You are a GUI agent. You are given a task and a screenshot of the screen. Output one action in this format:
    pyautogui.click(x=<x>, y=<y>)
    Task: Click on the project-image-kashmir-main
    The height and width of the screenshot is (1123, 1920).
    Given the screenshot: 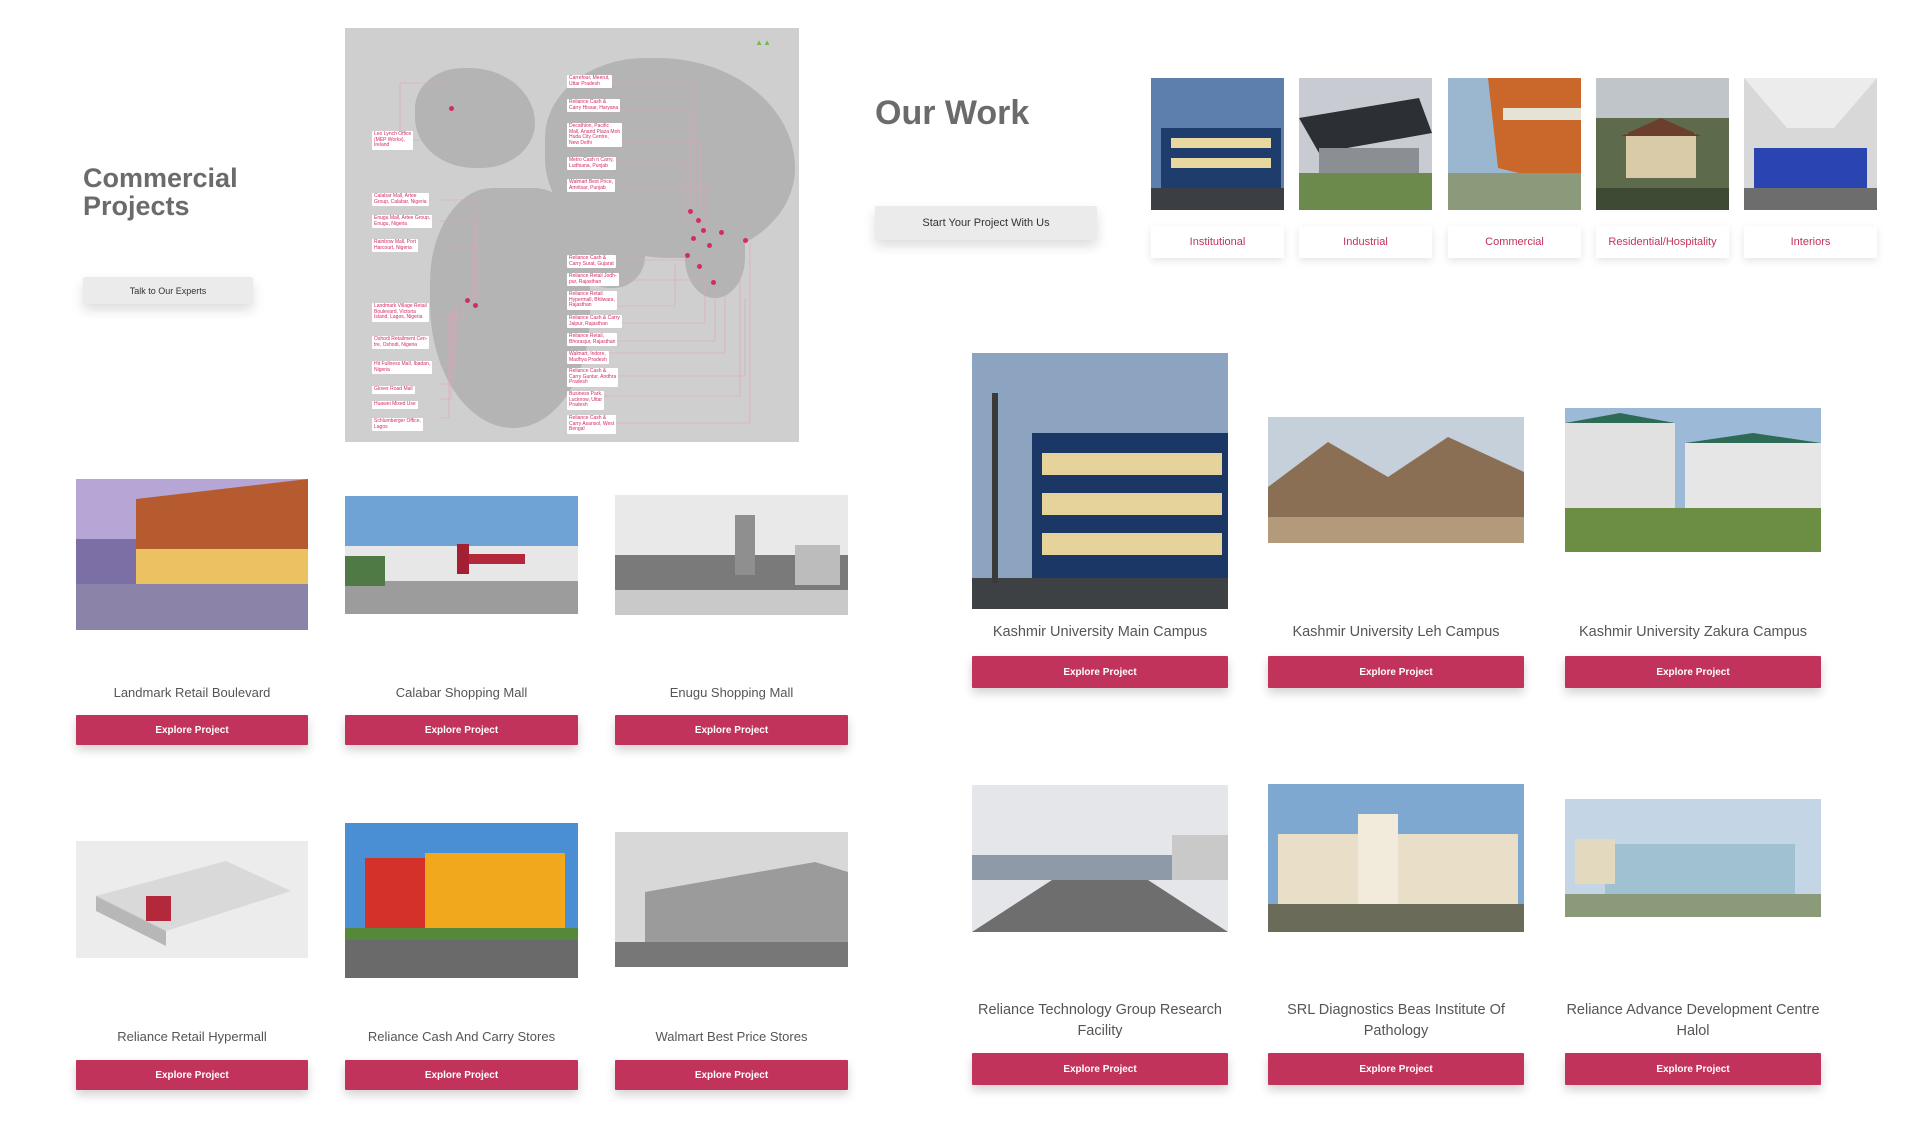 What is the action you would take?
    pyautogui.click(x=1100, y=481)
    